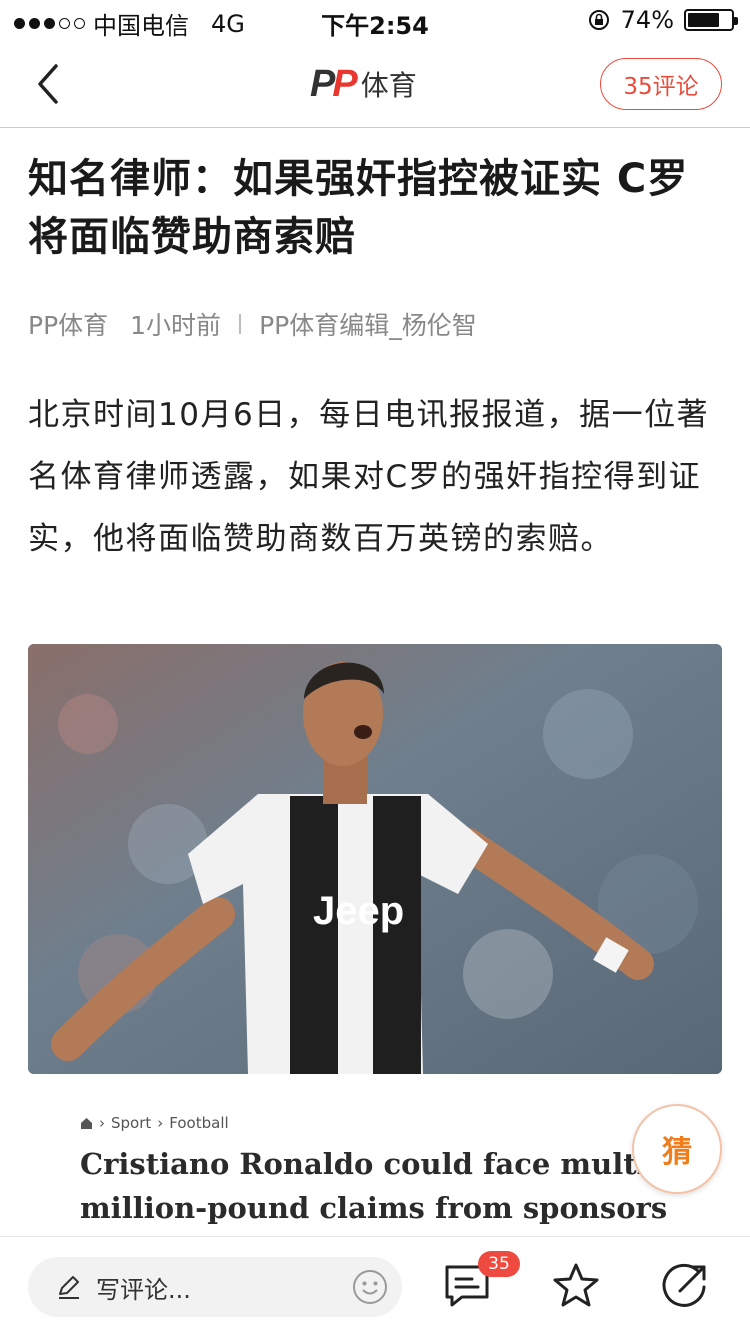 This screenshot has height=1334, width=750. What do you see at coordinates (704, 20) in the screenshot?
I see `battery-fill` at bounding box center [704, 20].